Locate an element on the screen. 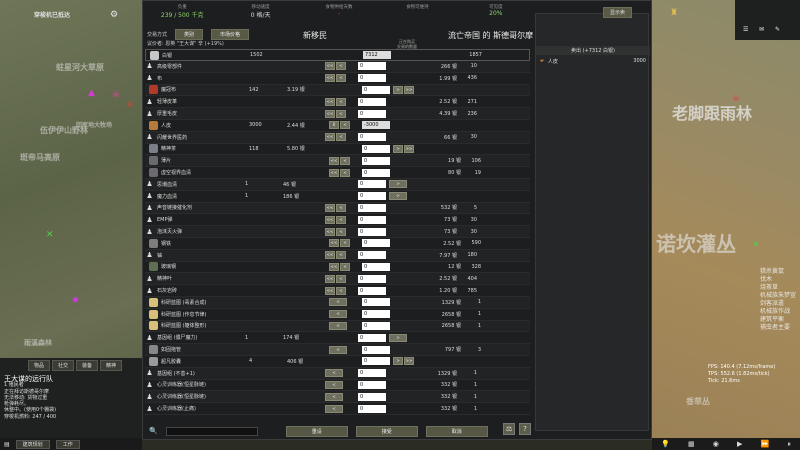 The image size is (800, 450). item-name: 基因组 (不善+1) is located at coordinates (201, 373).